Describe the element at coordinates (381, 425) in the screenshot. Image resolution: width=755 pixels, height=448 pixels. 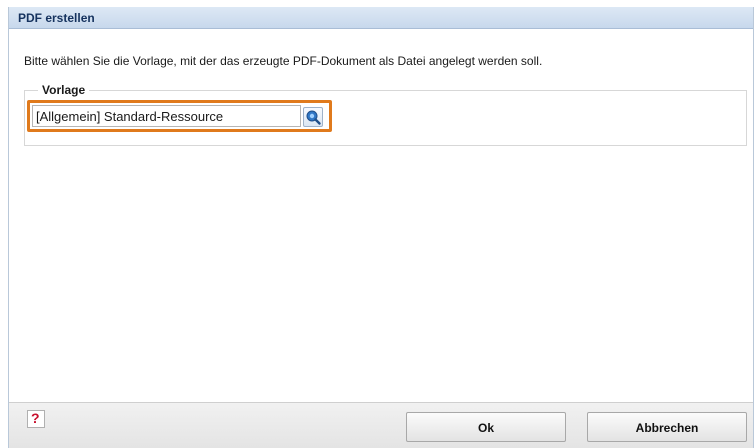
I see `dialog-footer: ? Ok Abbrechen` at that location.